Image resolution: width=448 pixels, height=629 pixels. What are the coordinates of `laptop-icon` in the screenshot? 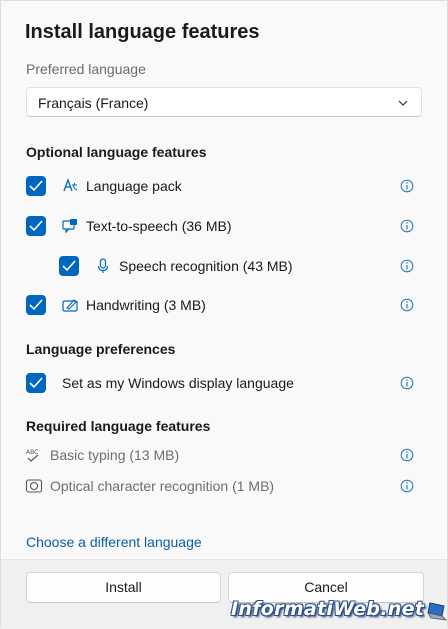 It's located at (437, 614).